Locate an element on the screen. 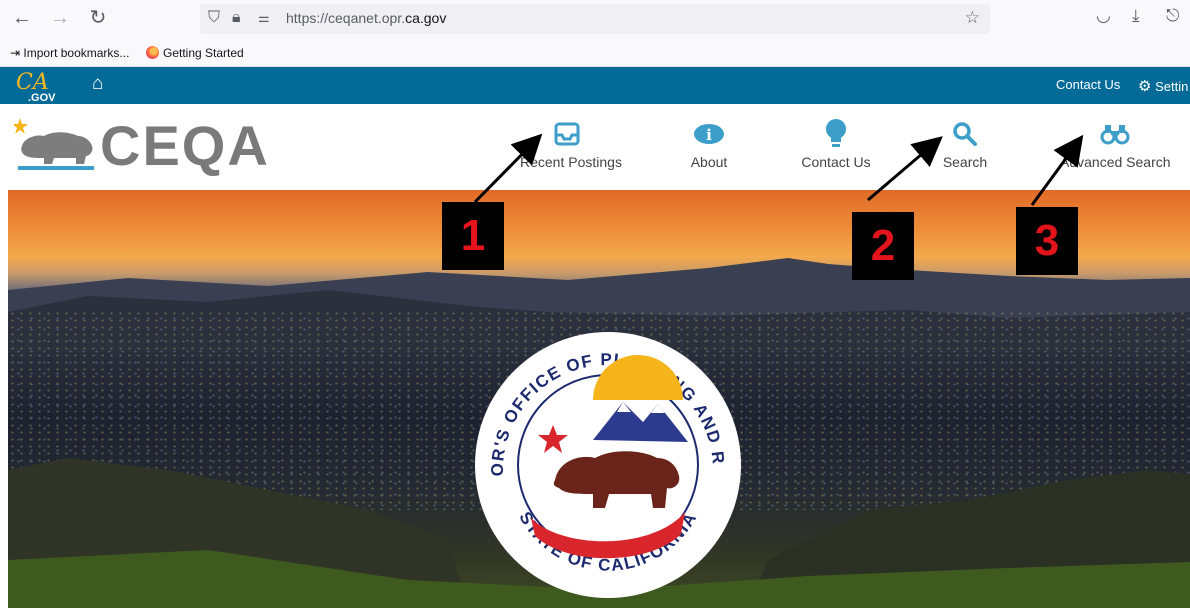  nav-search: Search is located at coordinates (965, 142).